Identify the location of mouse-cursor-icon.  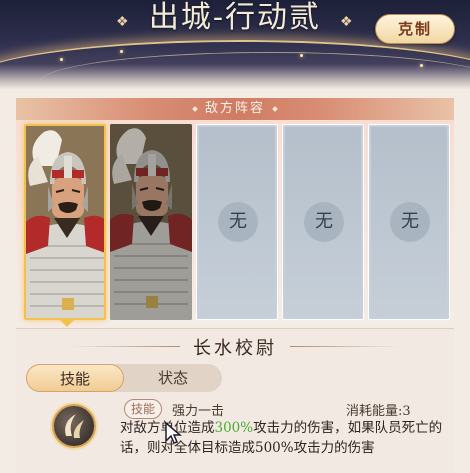
(173, 435).